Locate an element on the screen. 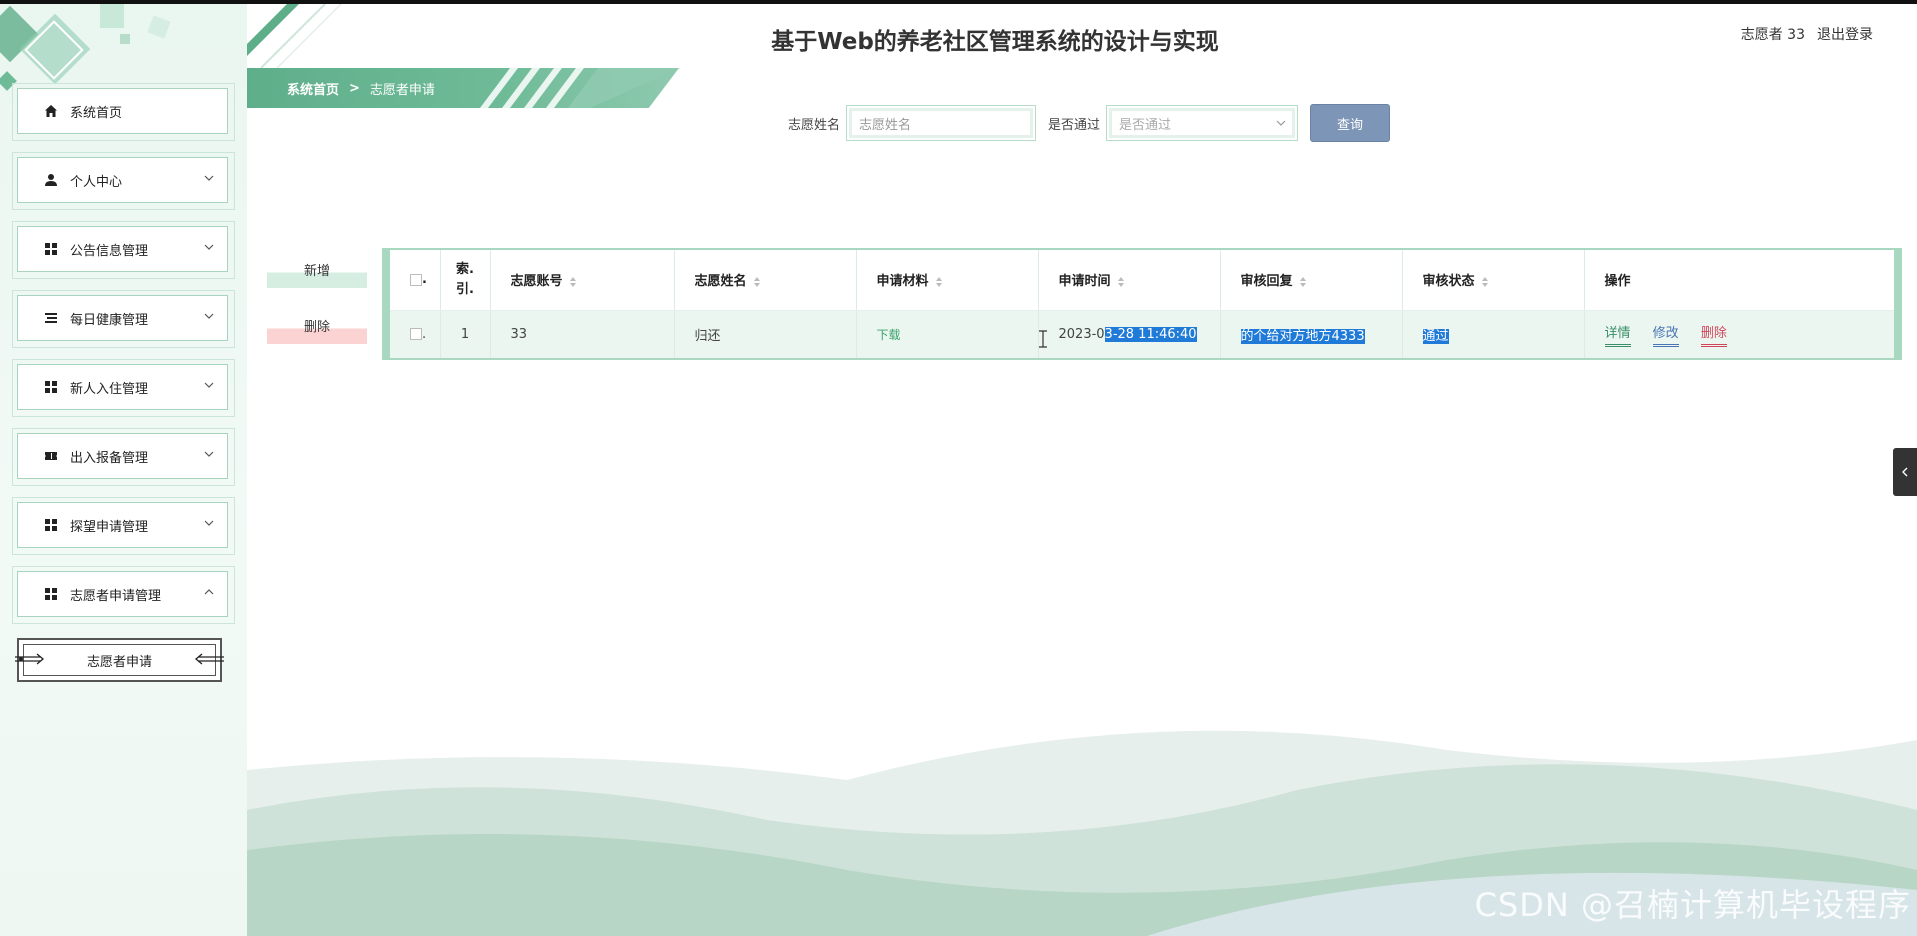 This screenshot has width=1917, height=936. search-row: 志愿姓名 志愿姓名 是否通过 是否通过 查询 is located at coordinates (1089, 123).